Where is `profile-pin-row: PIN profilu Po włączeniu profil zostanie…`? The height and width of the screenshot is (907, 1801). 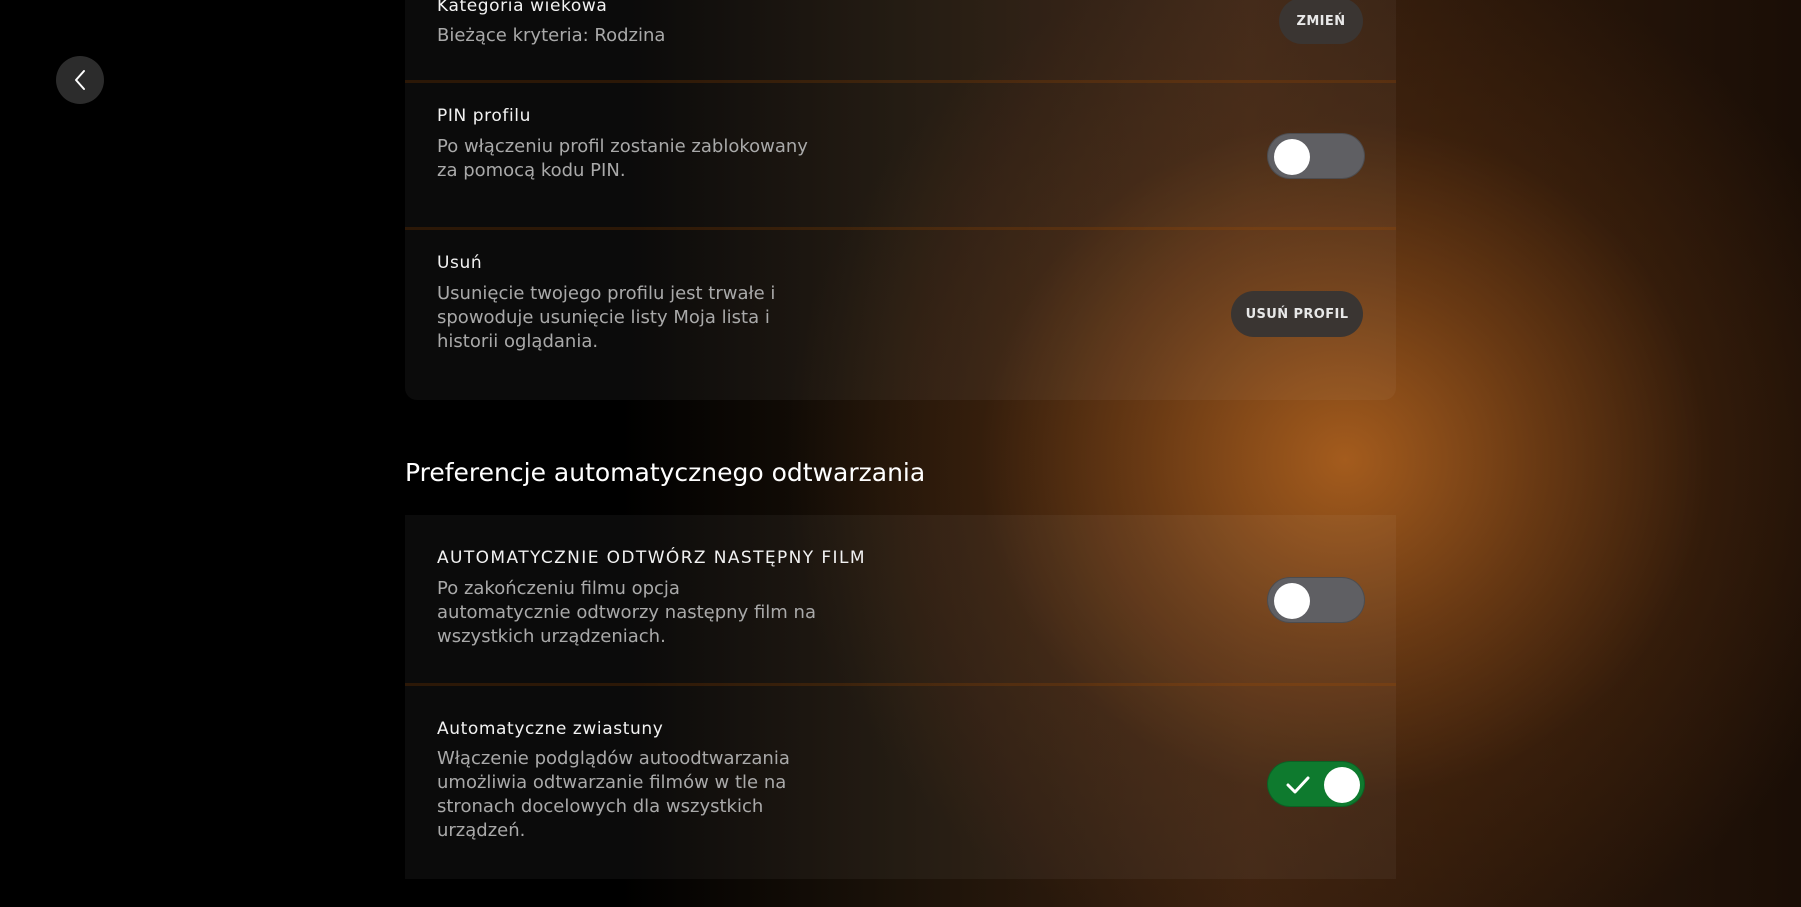
profile-pin-row: PIN profilu Po włączeniu profil zostanie… is located at coordinates (900, 155).